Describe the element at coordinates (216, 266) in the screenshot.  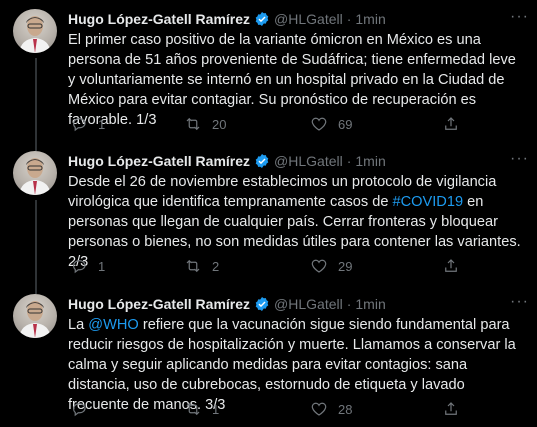
I see `retweet-count: 2` at that location.